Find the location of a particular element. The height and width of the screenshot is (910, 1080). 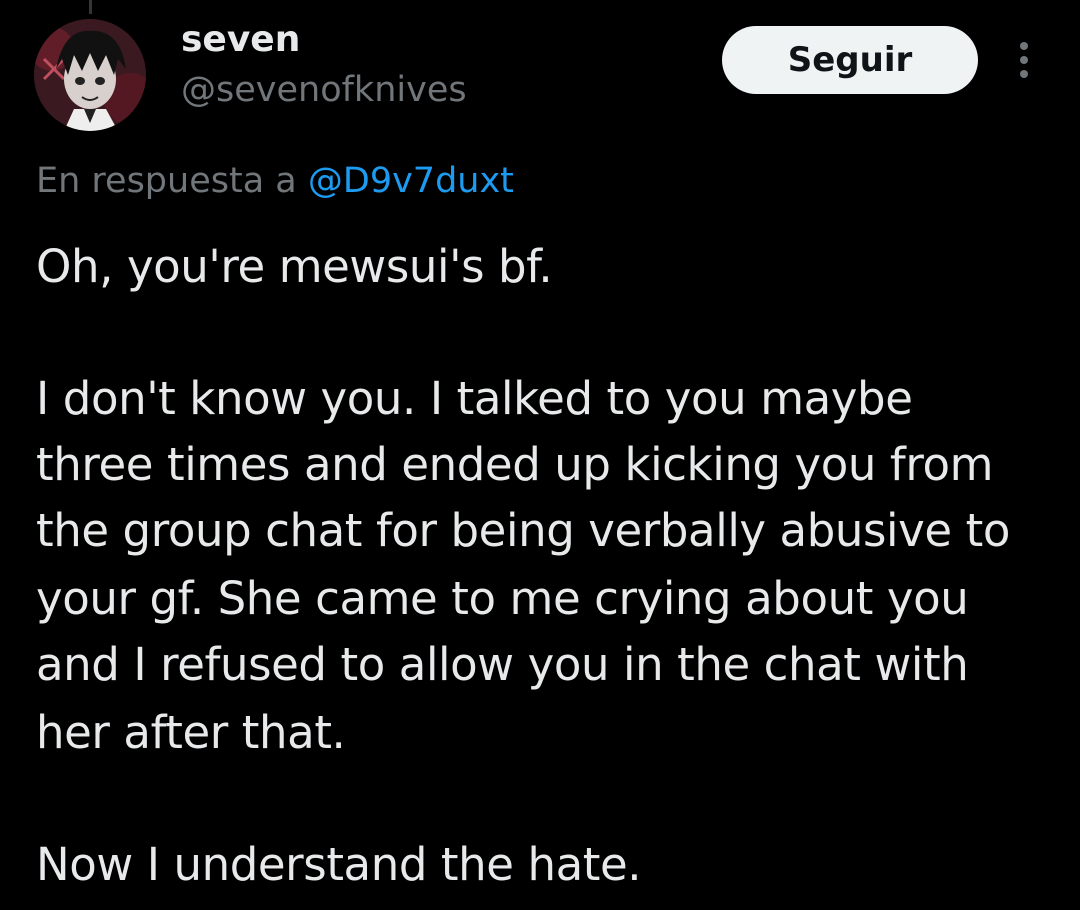

reply-prefix: En respuesta a is located at coordinates (166, 181).